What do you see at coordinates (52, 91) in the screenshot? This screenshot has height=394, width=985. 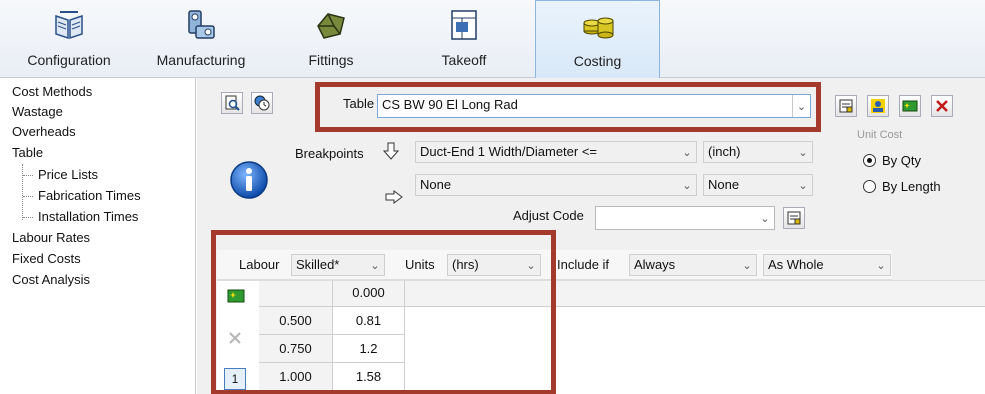 I see `sidebar-item-cost-methods: Cost Methods` at bounding box center [52, 91].